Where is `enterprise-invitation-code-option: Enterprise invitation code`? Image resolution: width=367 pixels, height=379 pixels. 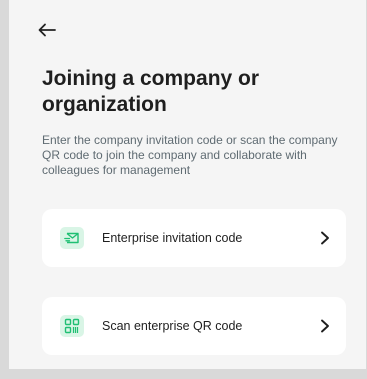
enterprise-invitation-code-option: Enterprise invitation code is located at coordinates (194, 238).